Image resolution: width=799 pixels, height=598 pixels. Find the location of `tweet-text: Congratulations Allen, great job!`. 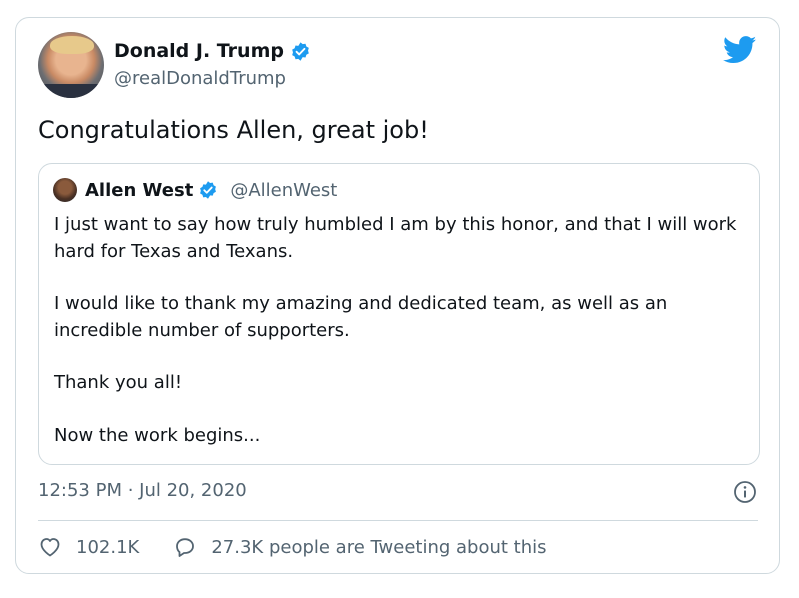

tweet-text: Congratulations Allen, great job! is located at coordinates (233, 130).